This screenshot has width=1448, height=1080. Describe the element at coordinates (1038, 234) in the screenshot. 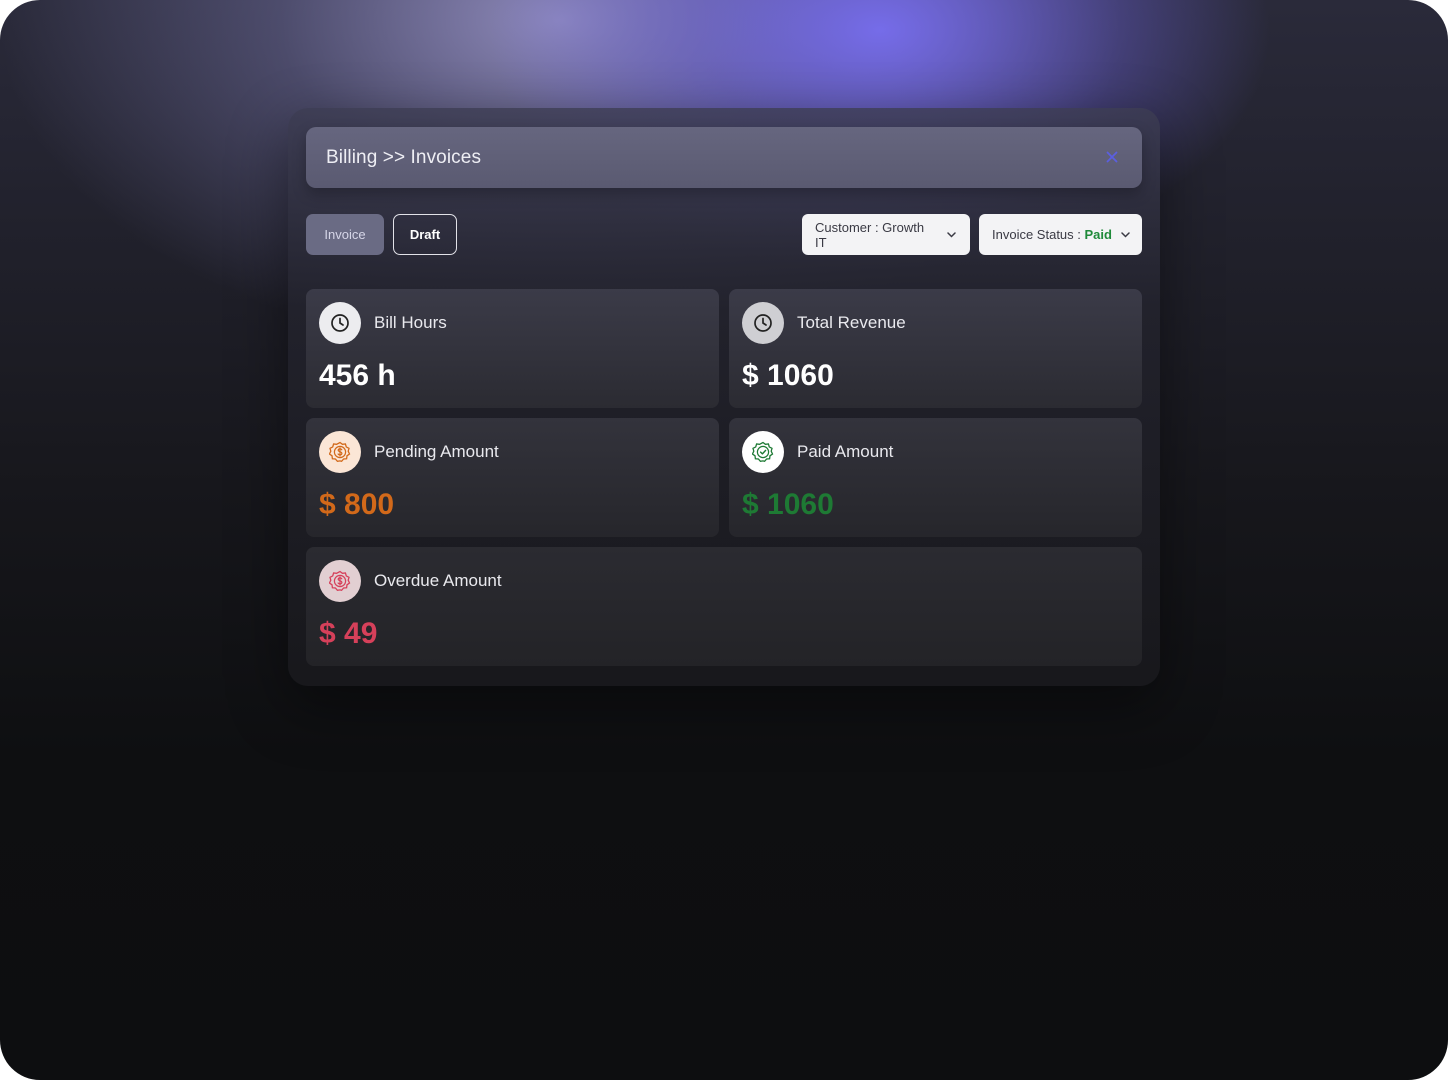

I see `status-filter-prefix: Invoice Status :` at that location.